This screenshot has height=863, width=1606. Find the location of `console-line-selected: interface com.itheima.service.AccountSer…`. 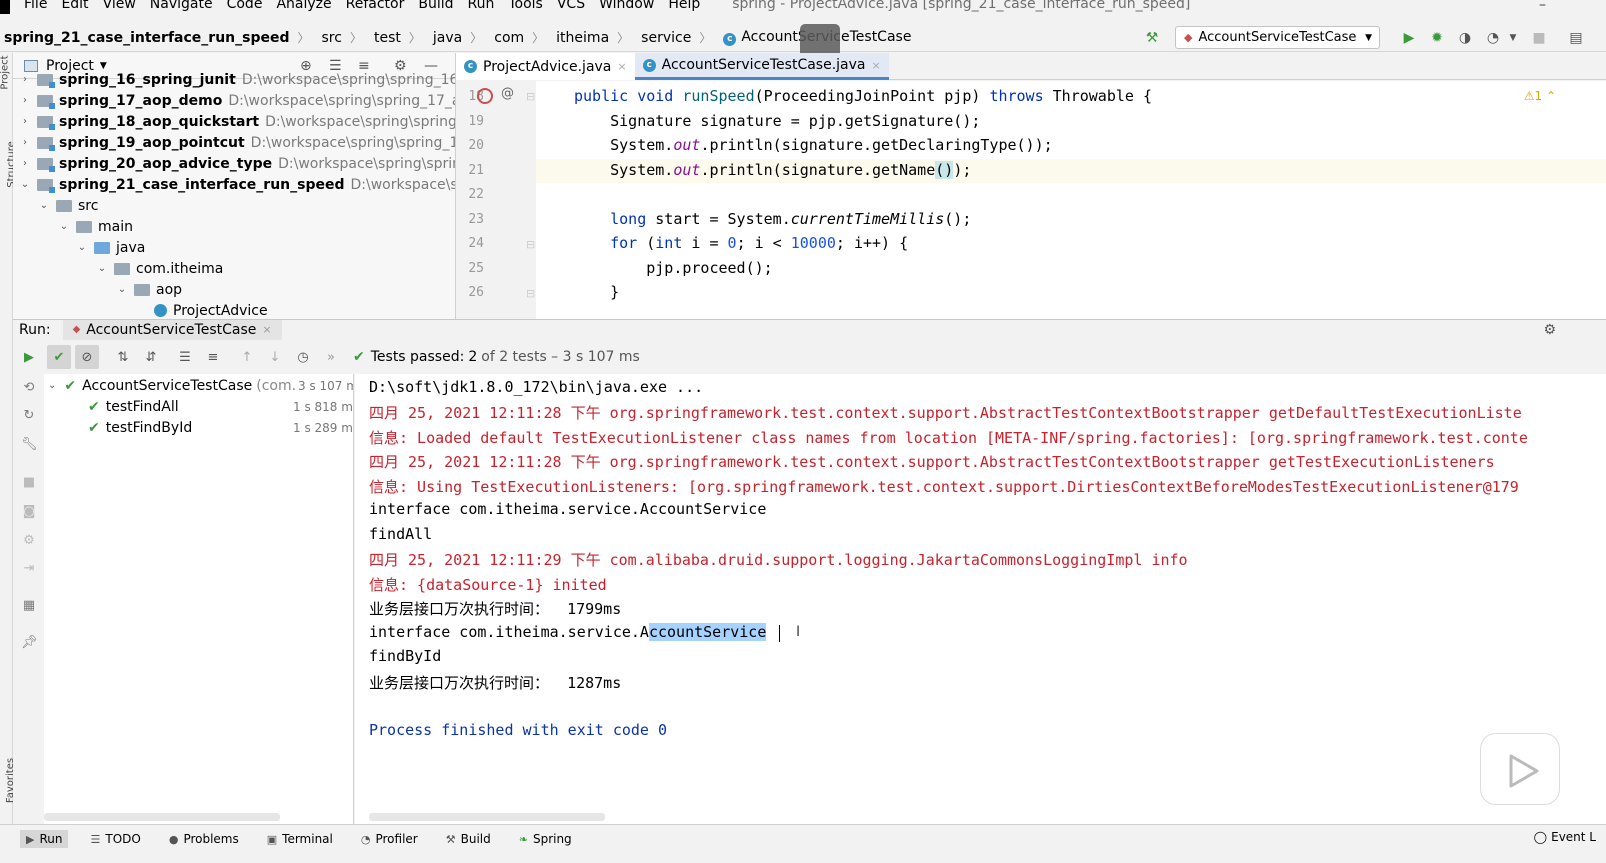

console-line-selected: interface com.itheima.service.AccountSer… is located at coordinates (568, 632).